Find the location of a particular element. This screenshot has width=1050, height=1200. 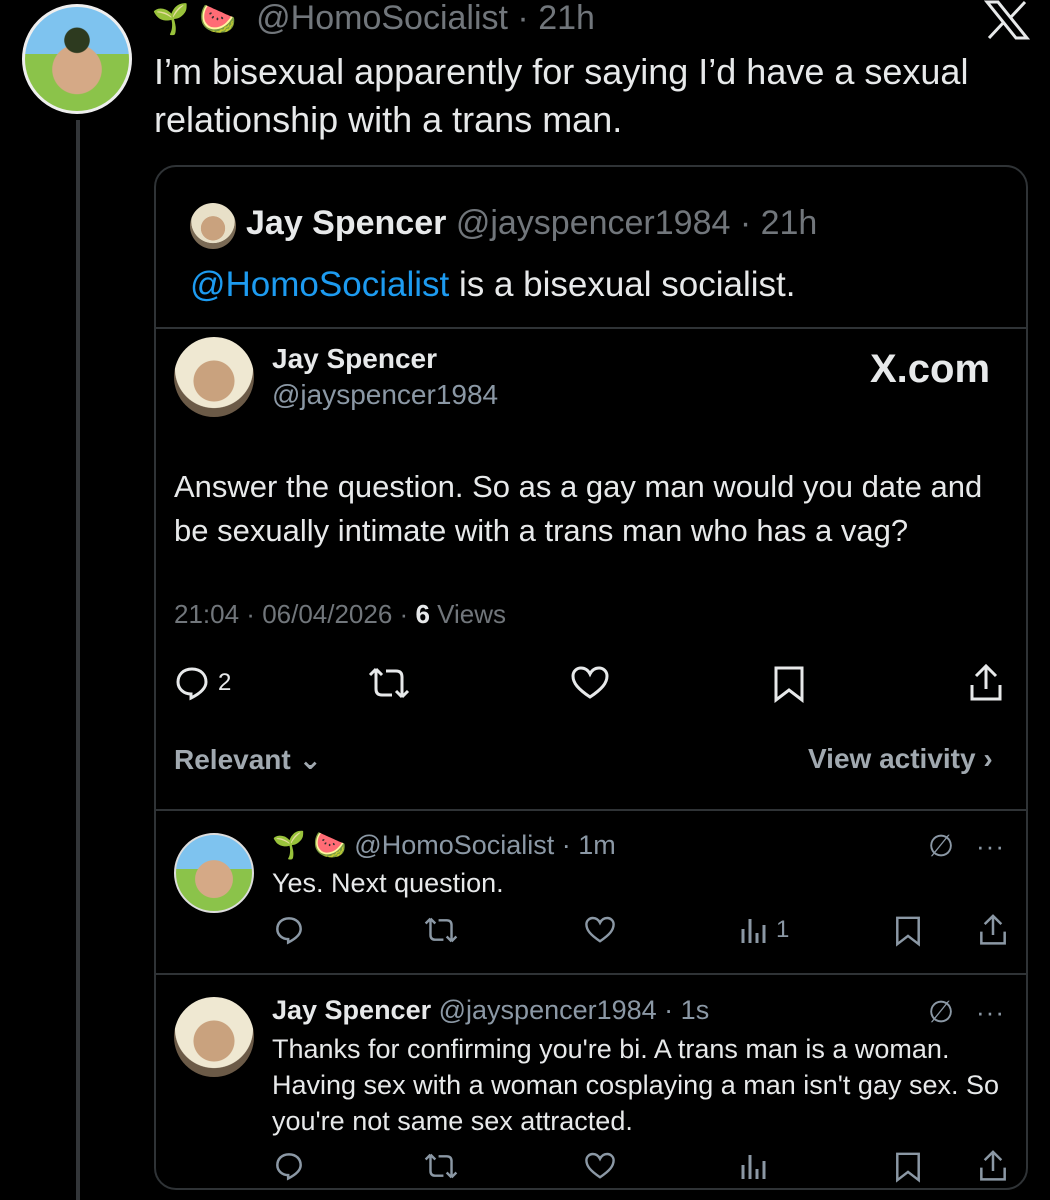

quoted-name: Jay Spencer is located at coordinates (346, 223).